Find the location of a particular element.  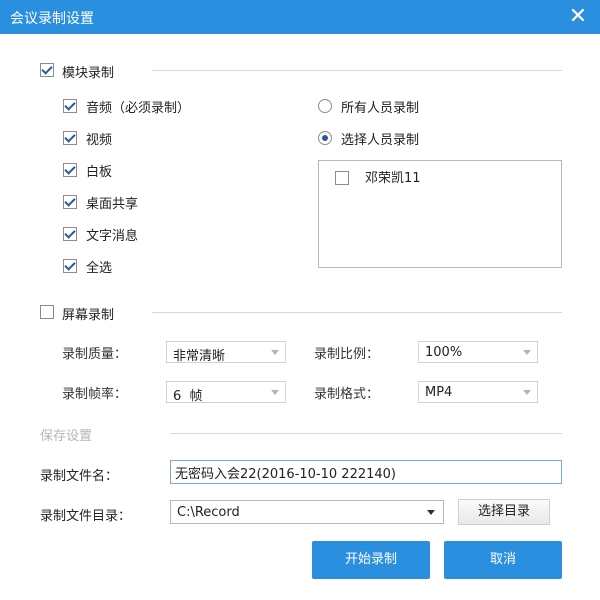

filename-input is located at coordinates (366, 472).